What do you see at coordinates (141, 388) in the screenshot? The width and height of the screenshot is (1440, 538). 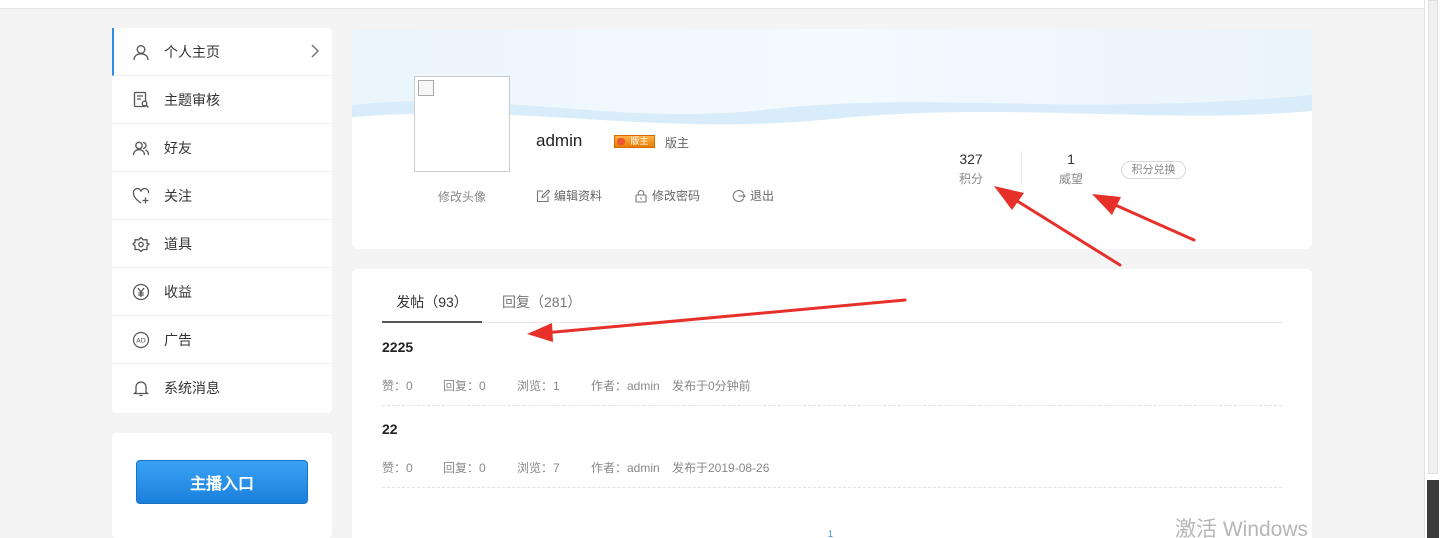 I see `bell-icon` at bounding box center [141, 388].